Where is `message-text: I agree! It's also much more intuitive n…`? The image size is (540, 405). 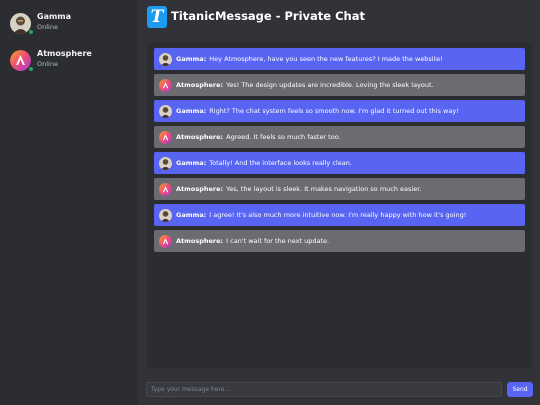
message-text: I agree! It's also much more intuitive n… is located at coordinates (338, 215).